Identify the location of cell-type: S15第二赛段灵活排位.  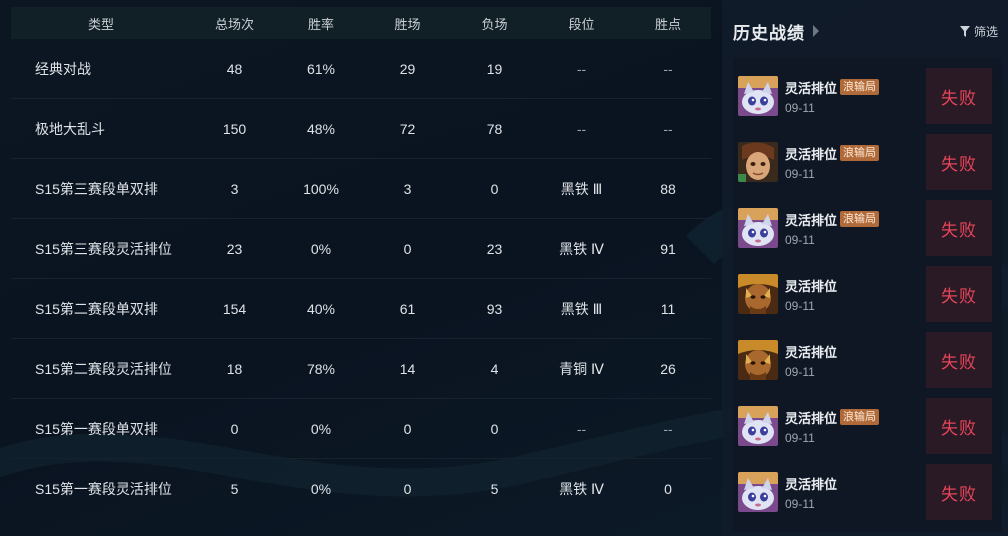
(103, 368).